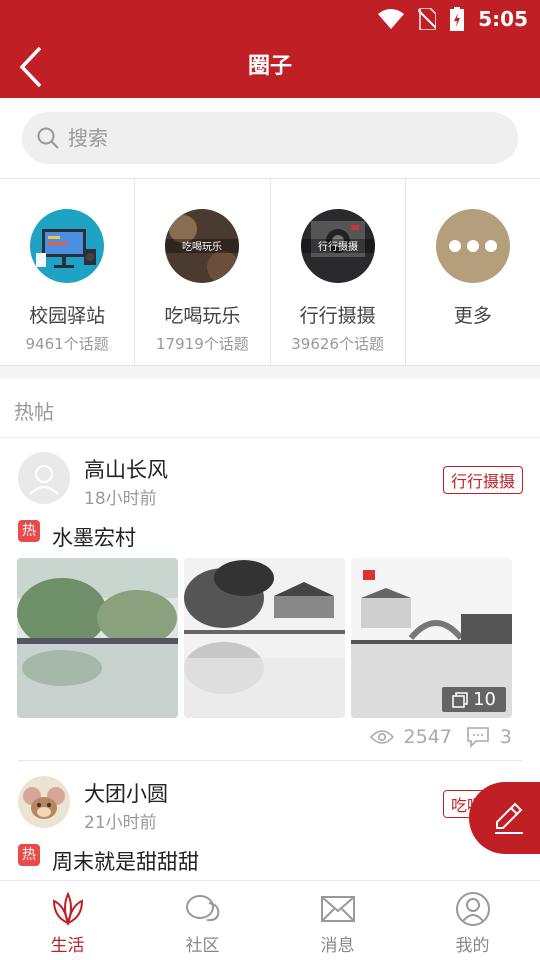 The width and height of the screenshot is (540, 960). I want to click on image-count-badge: 10, so click(474, 699).